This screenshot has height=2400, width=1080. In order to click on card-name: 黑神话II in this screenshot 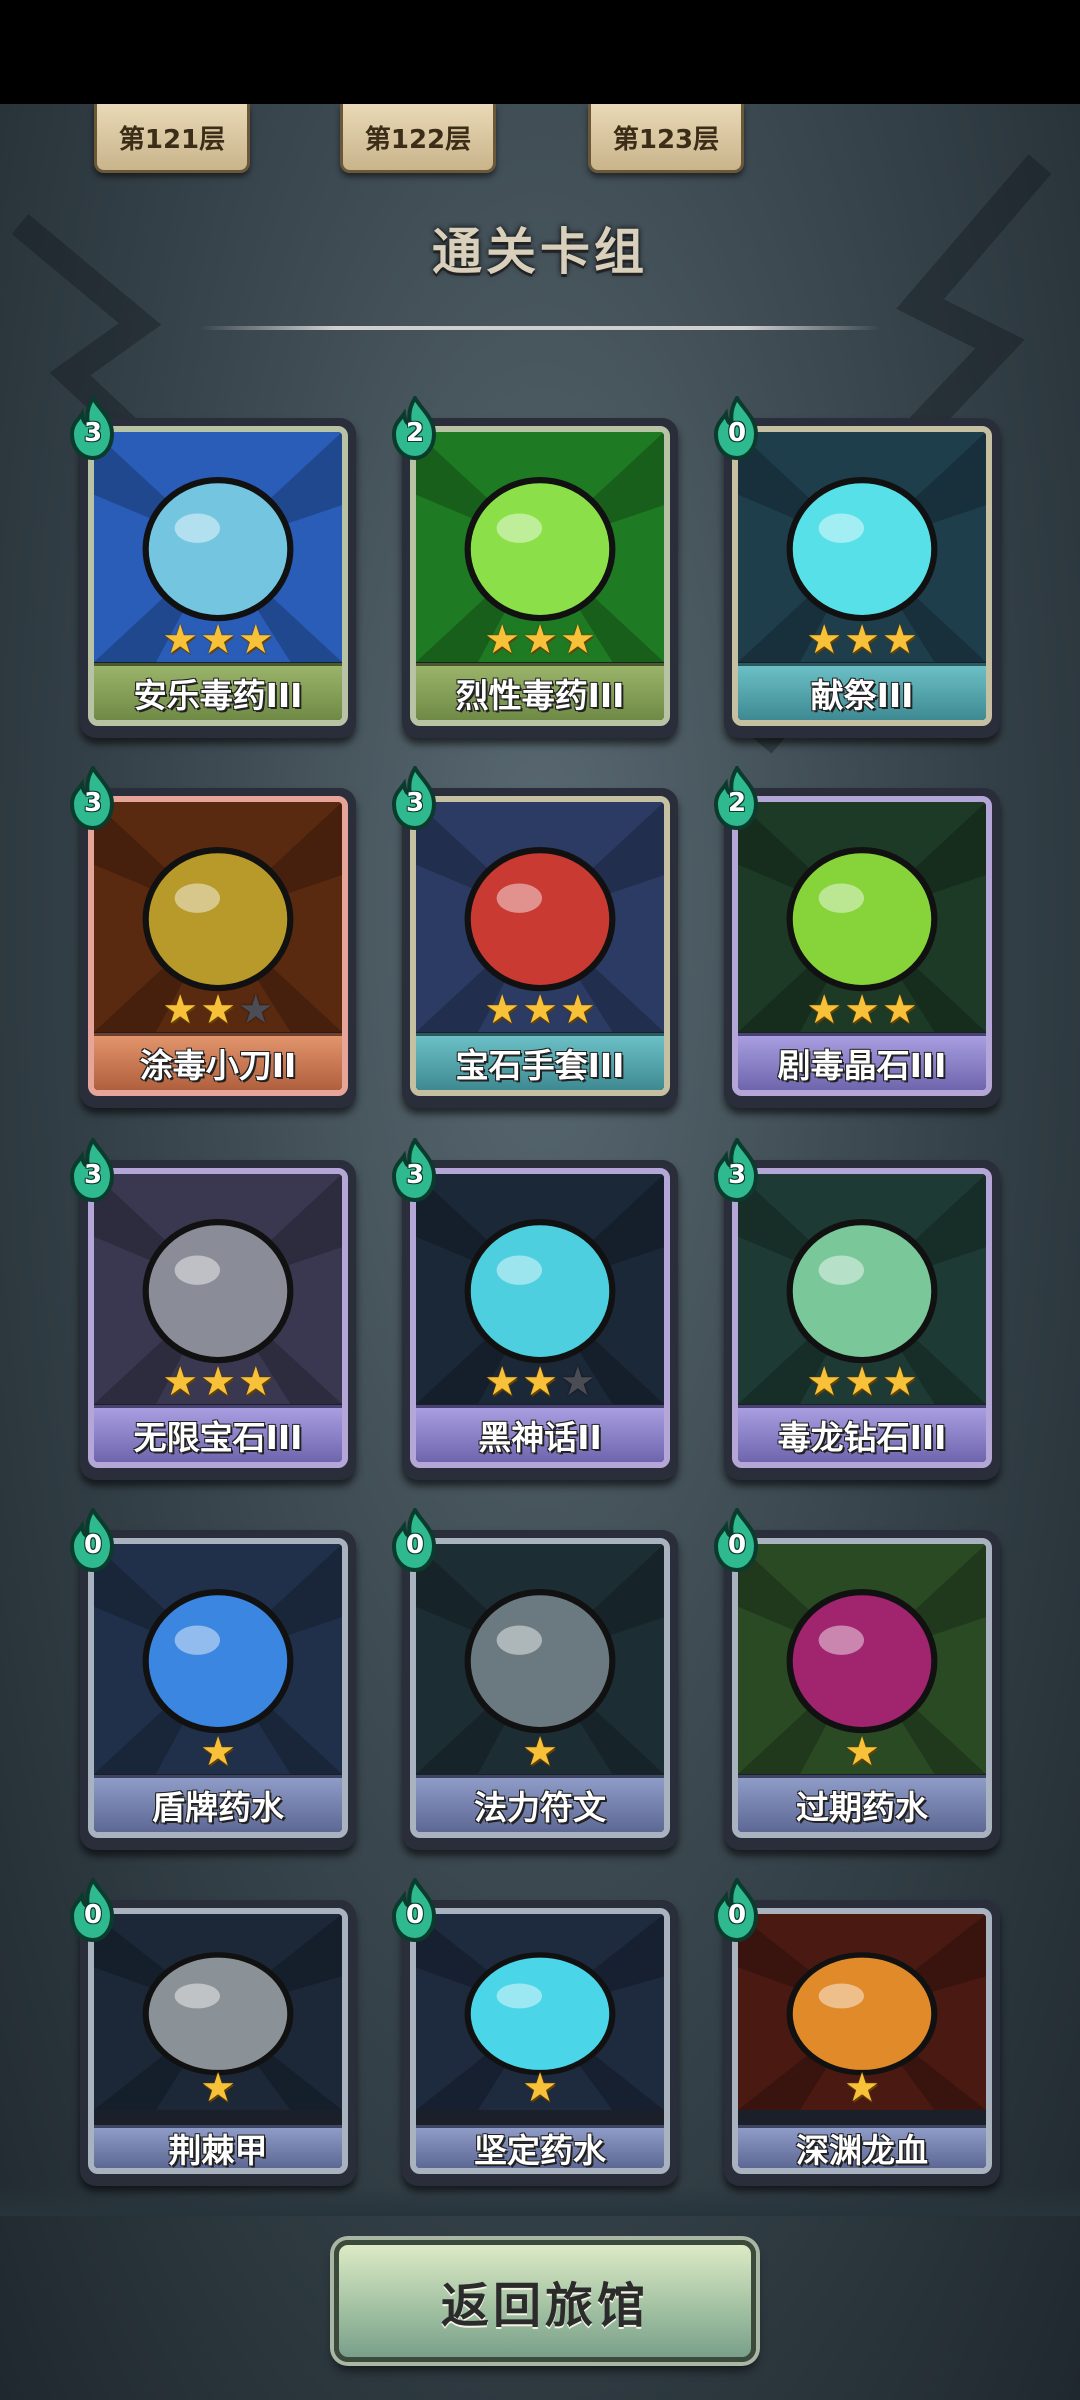, I will do `click(540, 1433)`.